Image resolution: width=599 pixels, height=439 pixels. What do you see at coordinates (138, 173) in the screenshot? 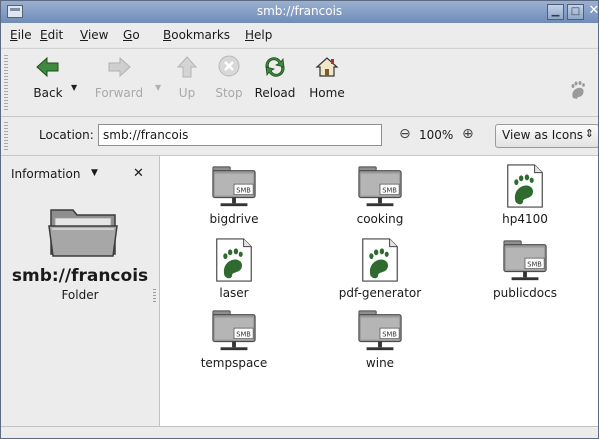
I see `close-side-pane-icon: ✕` at bounding box center [138, 173].